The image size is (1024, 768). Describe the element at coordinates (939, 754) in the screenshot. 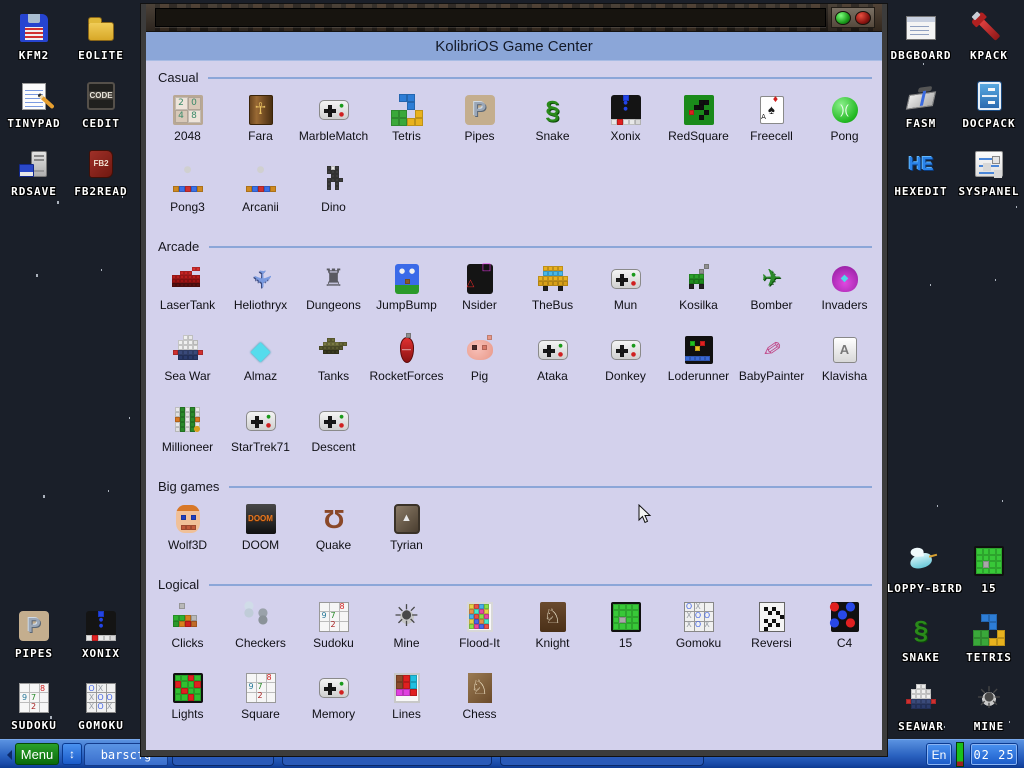

I see `keyboard-layout-button: En` at that location.